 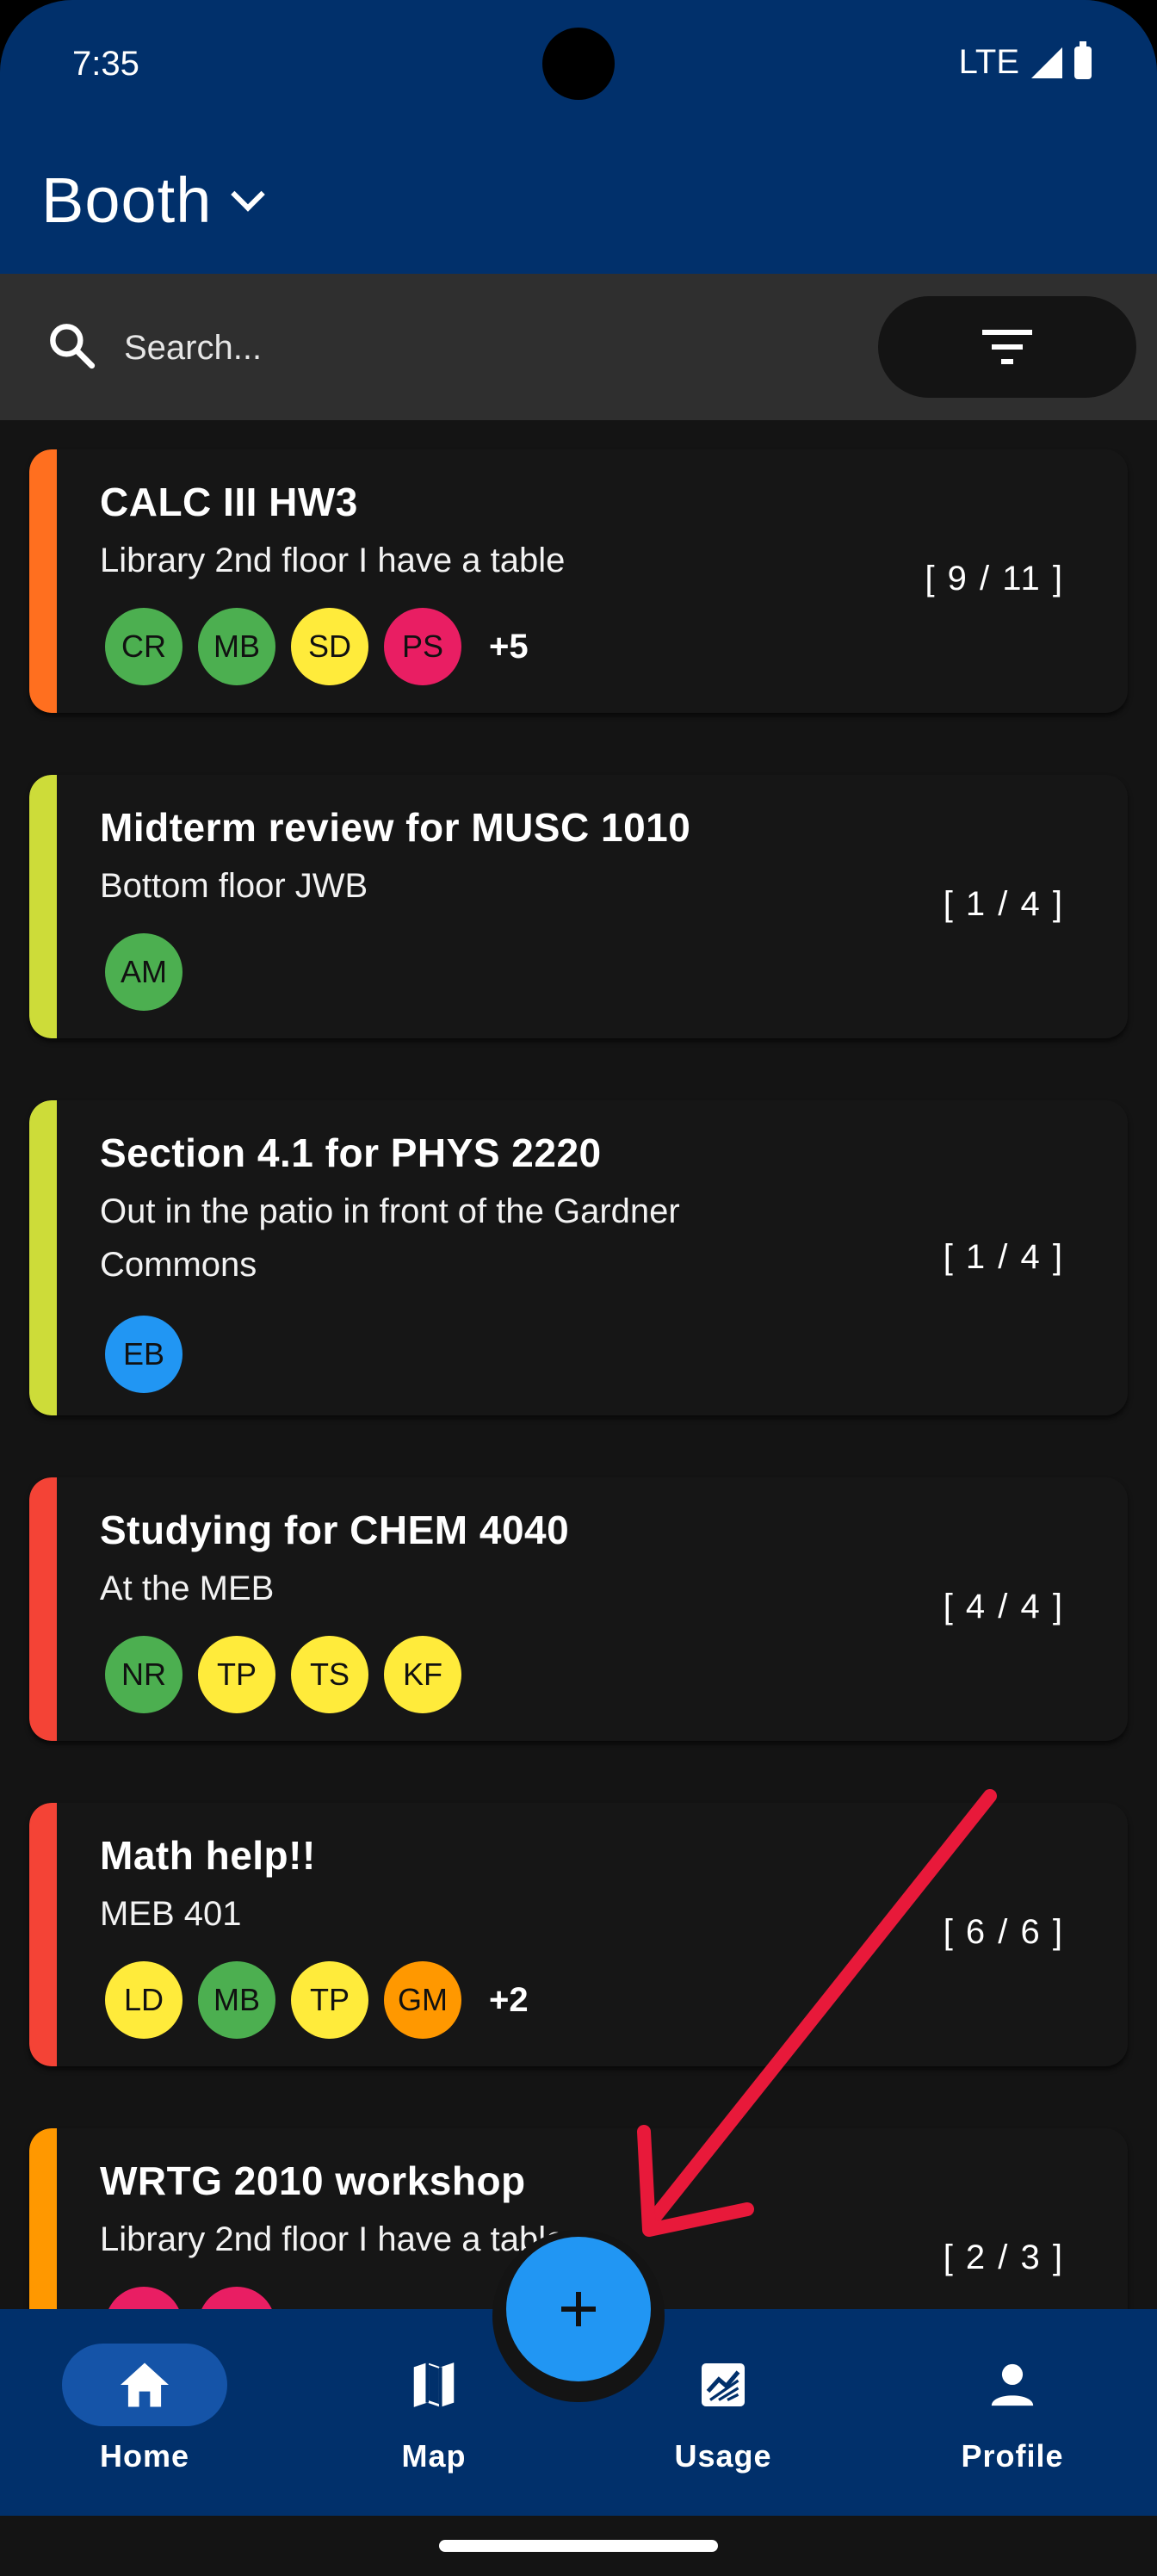 I want to click on session-count: [ 4 / 4 ], so click(x=1003, y=1606).